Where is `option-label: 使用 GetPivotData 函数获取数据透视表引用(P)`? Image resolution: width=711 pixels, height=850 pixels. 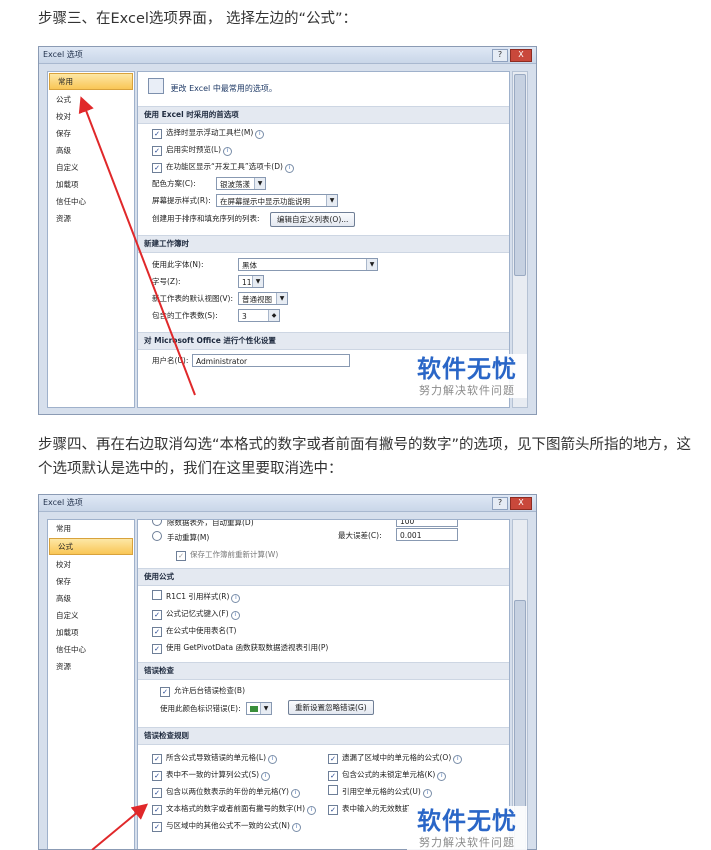 option-label: 使用 GetPivotData 函数获取数据透视表引用(P) is located at coordinates (247, 647).